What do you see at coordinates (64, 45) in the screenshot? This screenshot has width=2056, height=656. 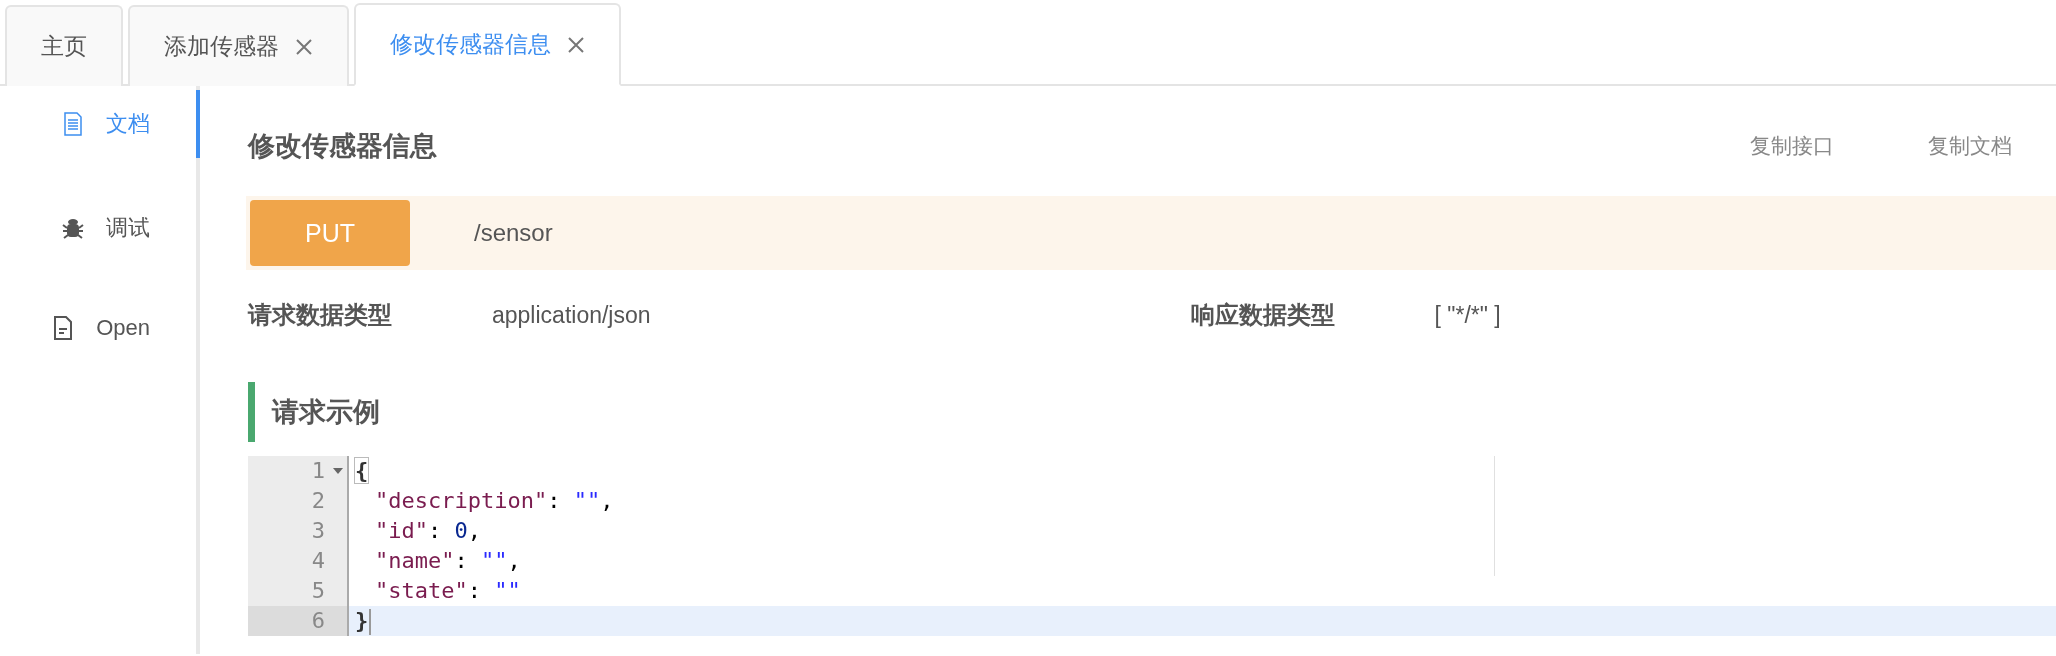 I see `tab: 主页` at bounding box center [64, 45].